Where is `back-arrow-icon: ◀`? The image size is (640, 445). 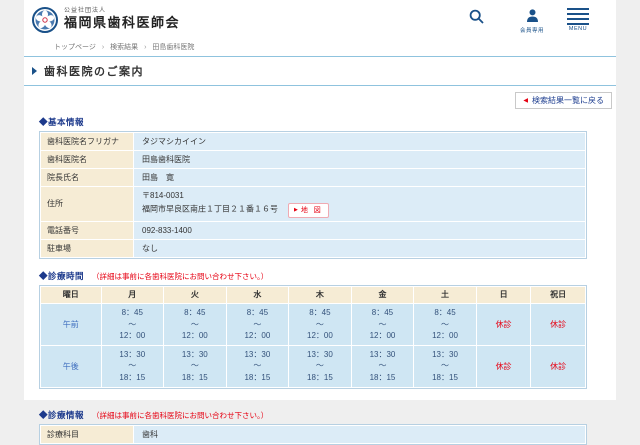 back-arrow-icon: ◀ is located at coordinates (525, 101).